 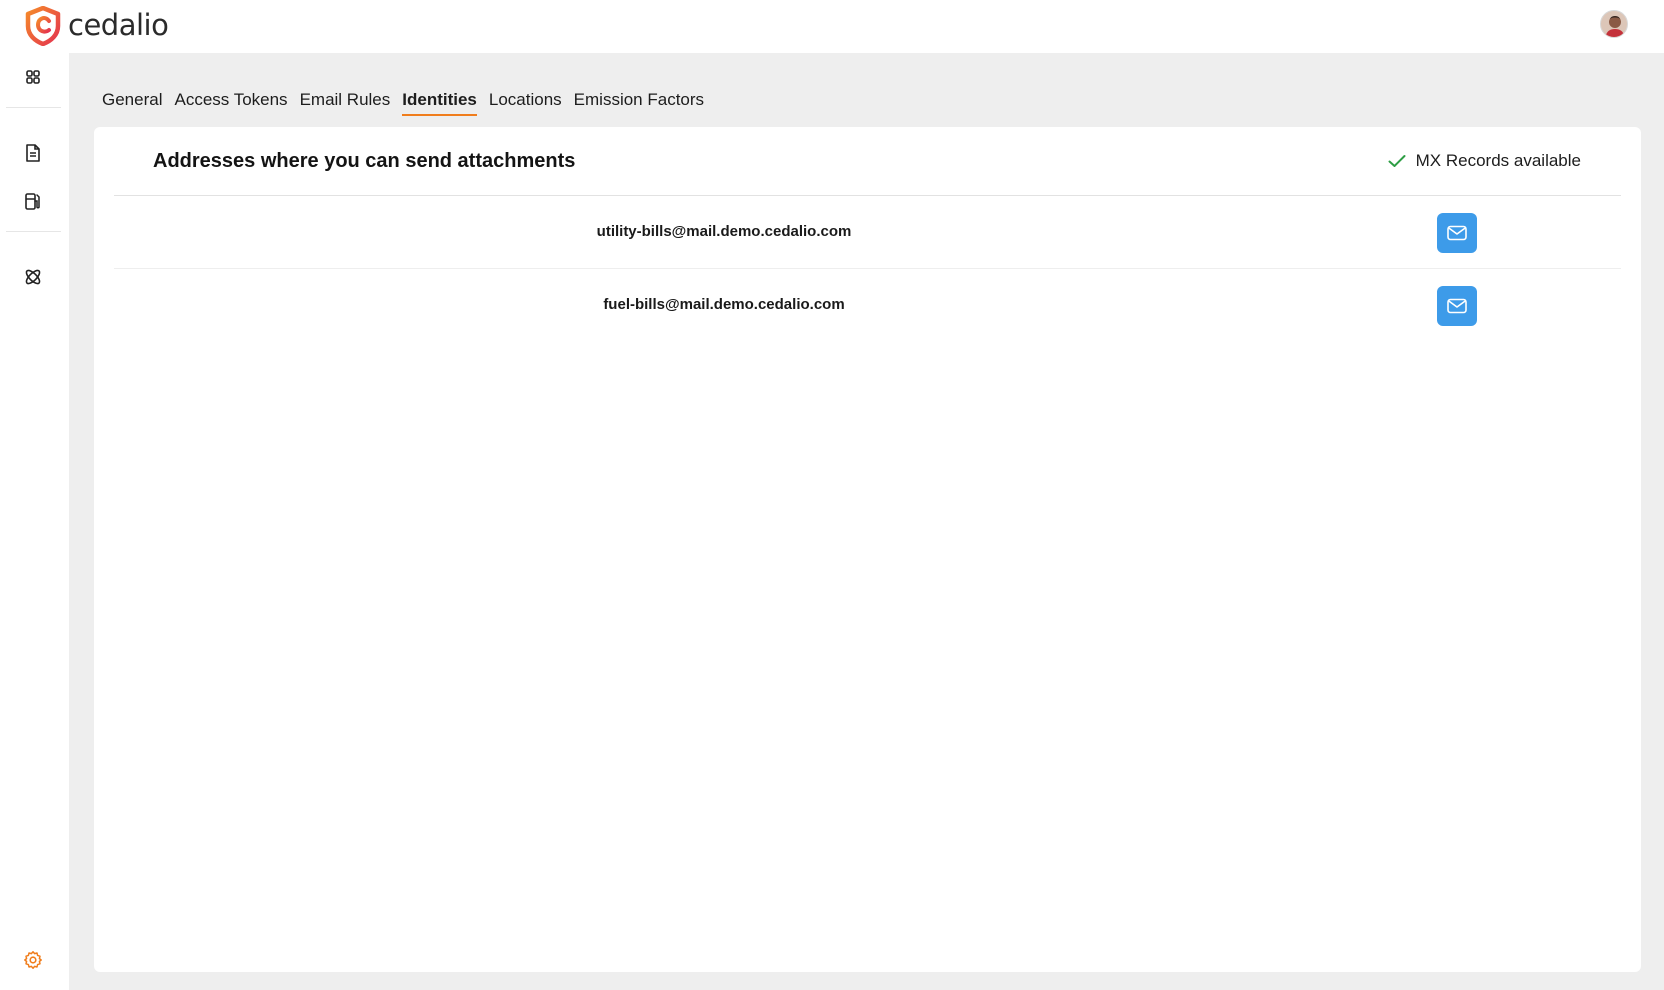 What do you see at coordinates (867, 305) in the screenshot?
I see `address-row: fuel-bills@mail.demo.cedalio.com` at bounding box center [867, 305].